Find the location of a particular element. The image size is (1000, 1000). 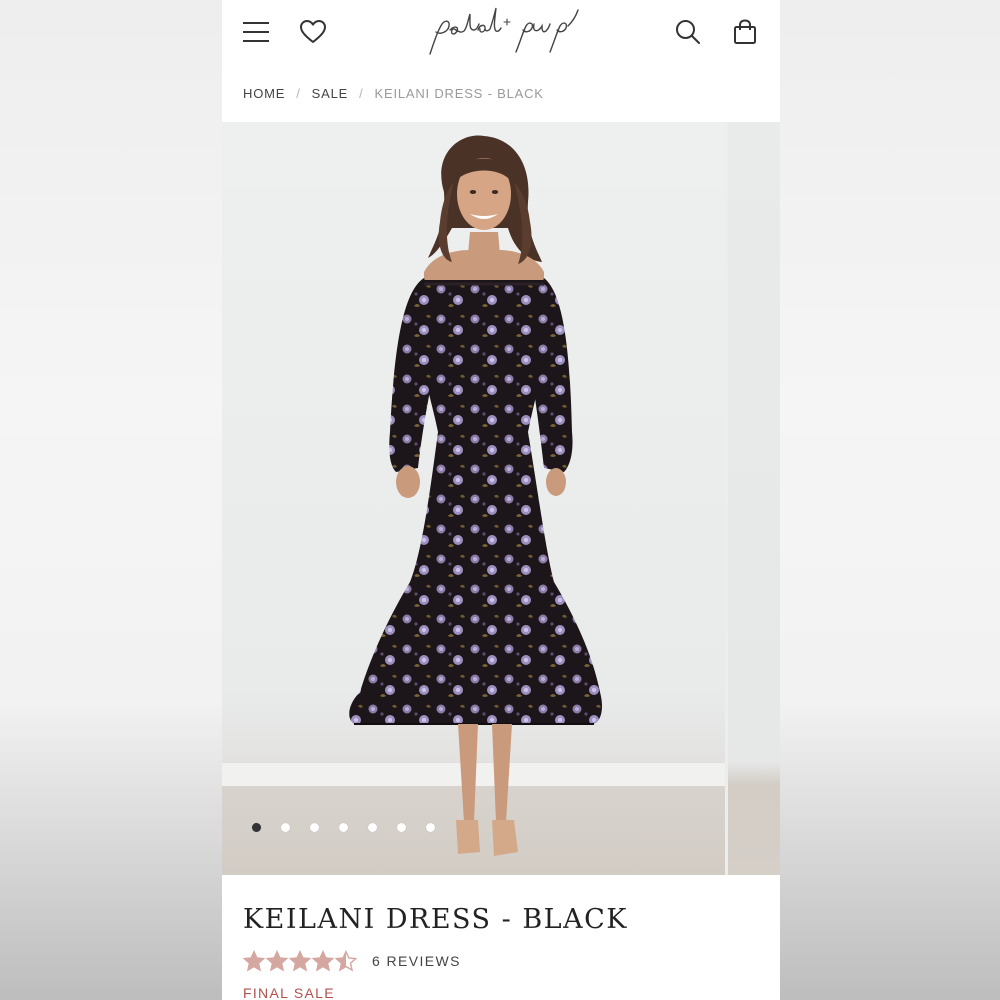

star-half-icon is located at coordinates (346, 961).